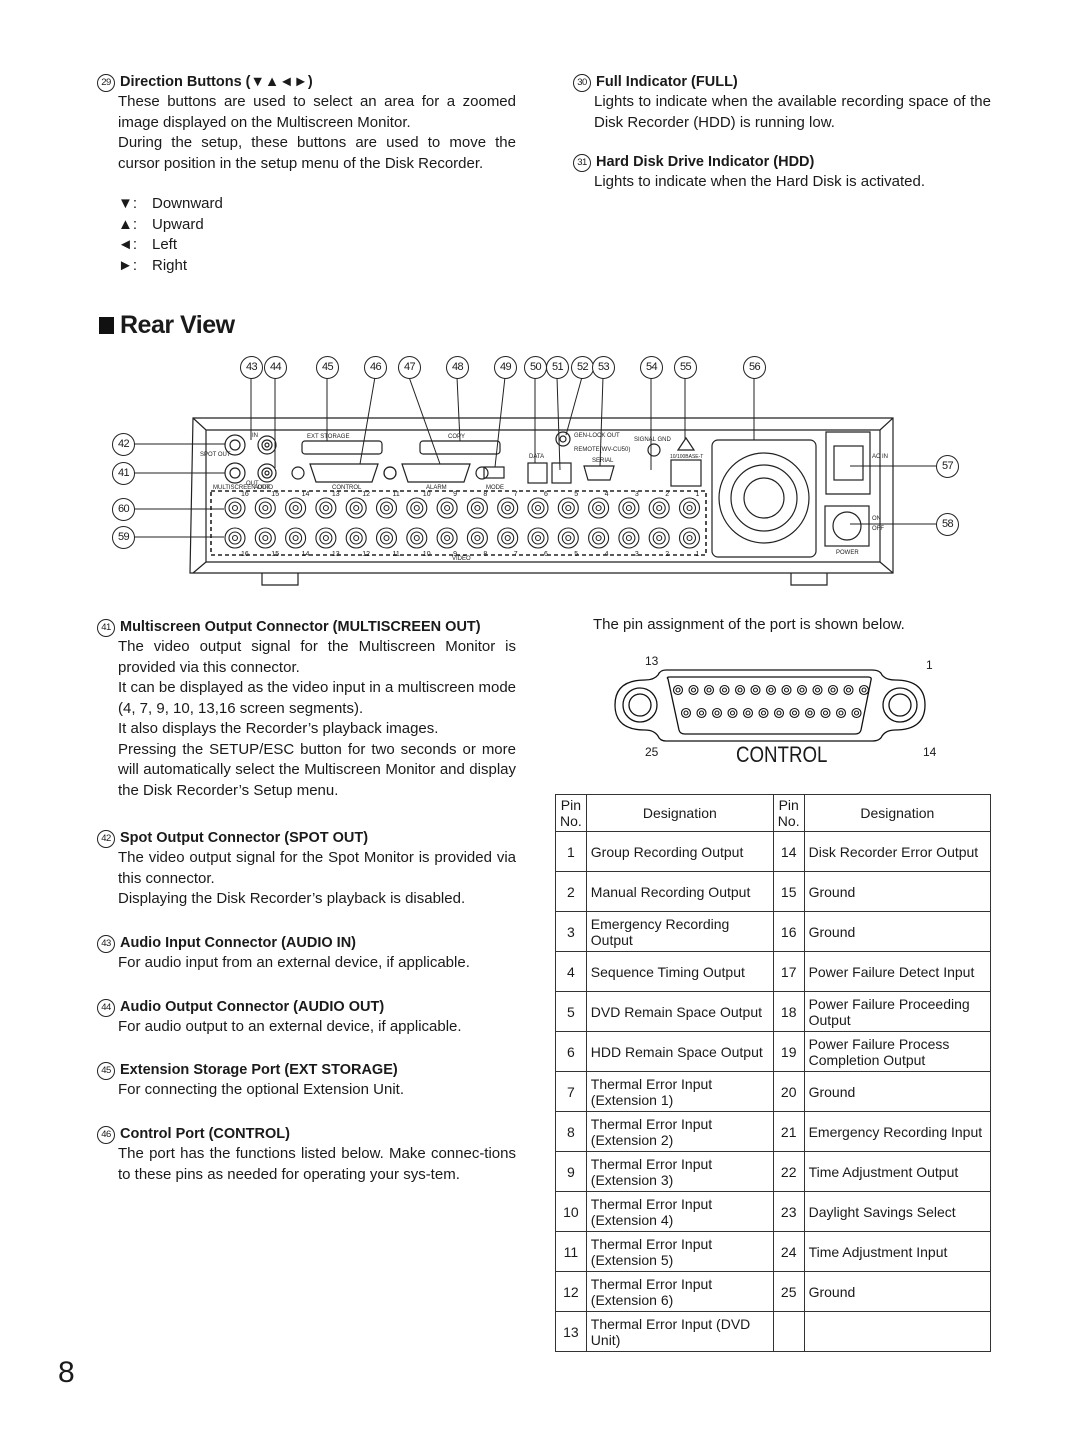  What do you see at coordinates (788, 1171) in the screenshot?
I see `pin-number: 22` at bounding box center [788, 1171].